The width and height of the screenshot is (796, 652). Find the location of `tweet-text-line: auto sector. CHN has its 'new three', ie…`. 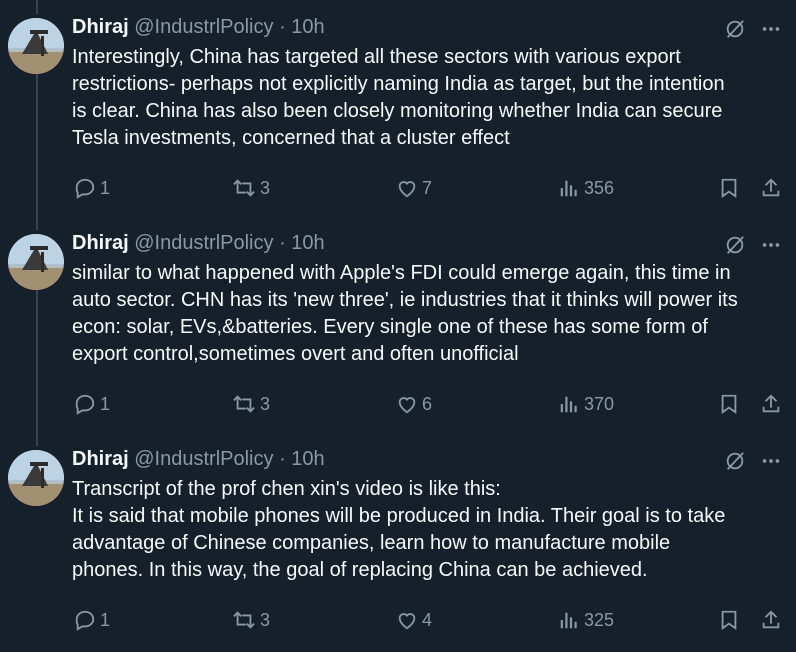

tweet-text-line: auto sector. CHN has its 'new three', ie… is located at coordinates (405, 300).